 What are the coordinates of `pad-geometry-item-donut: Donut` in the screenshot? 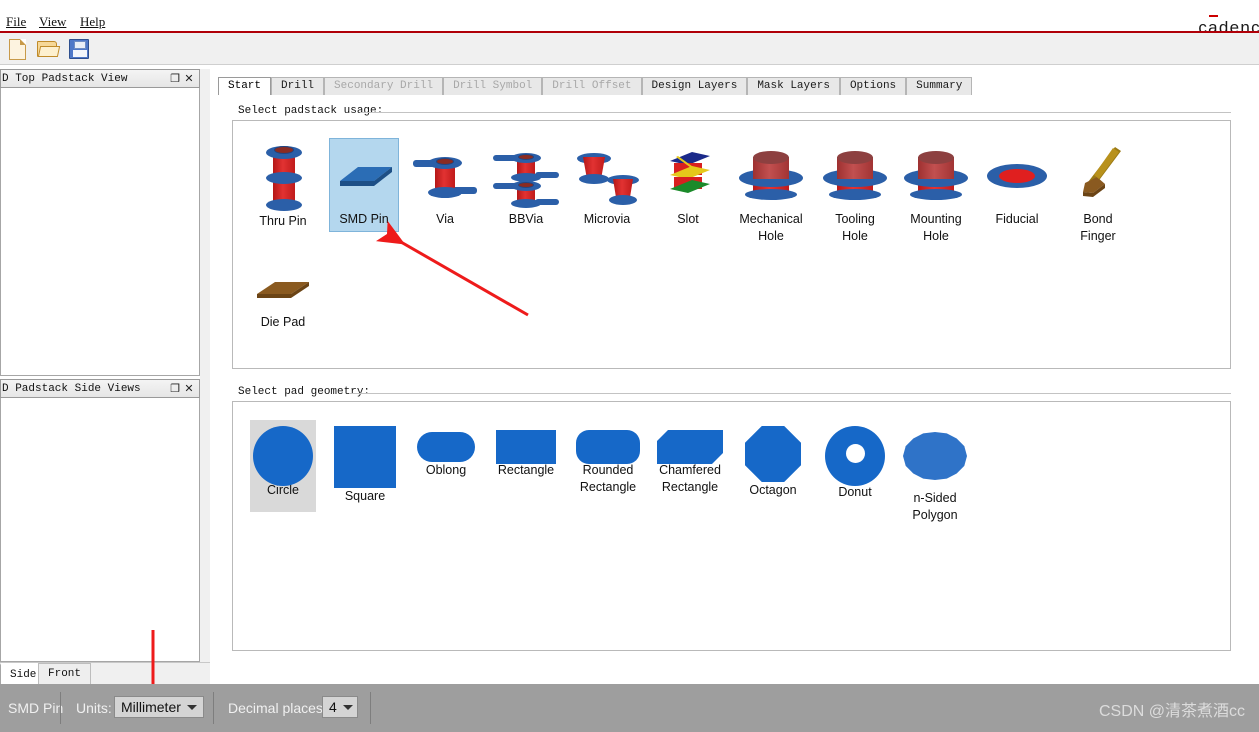 It's located at (855, 466).